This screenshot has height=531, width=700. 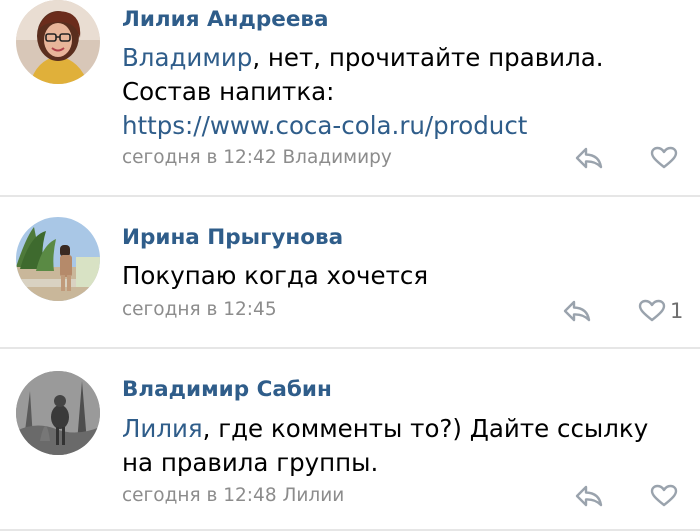 I want to click on mention-link: Владимир, so click(x=187, y=57).